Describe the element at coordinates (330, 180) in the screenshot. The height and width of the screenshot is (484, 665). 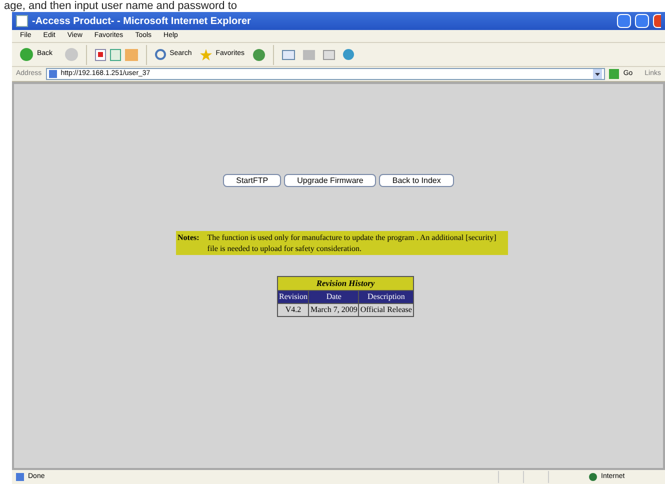
I see `form-button: Upgrade Firmware` at that location.